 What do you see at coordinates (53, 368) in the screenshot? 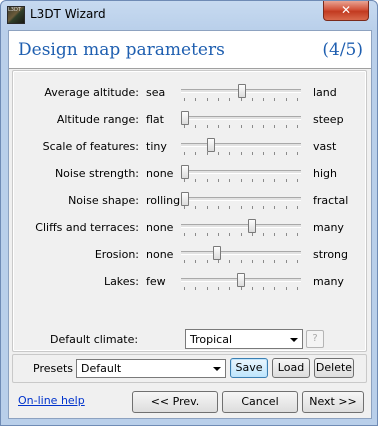
I see `presets-label: Presets` at bounding box center [53, 368].